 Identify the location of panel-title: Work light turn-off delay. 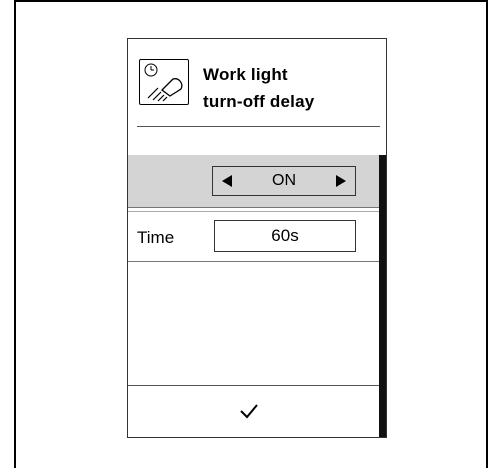
(293, 88).